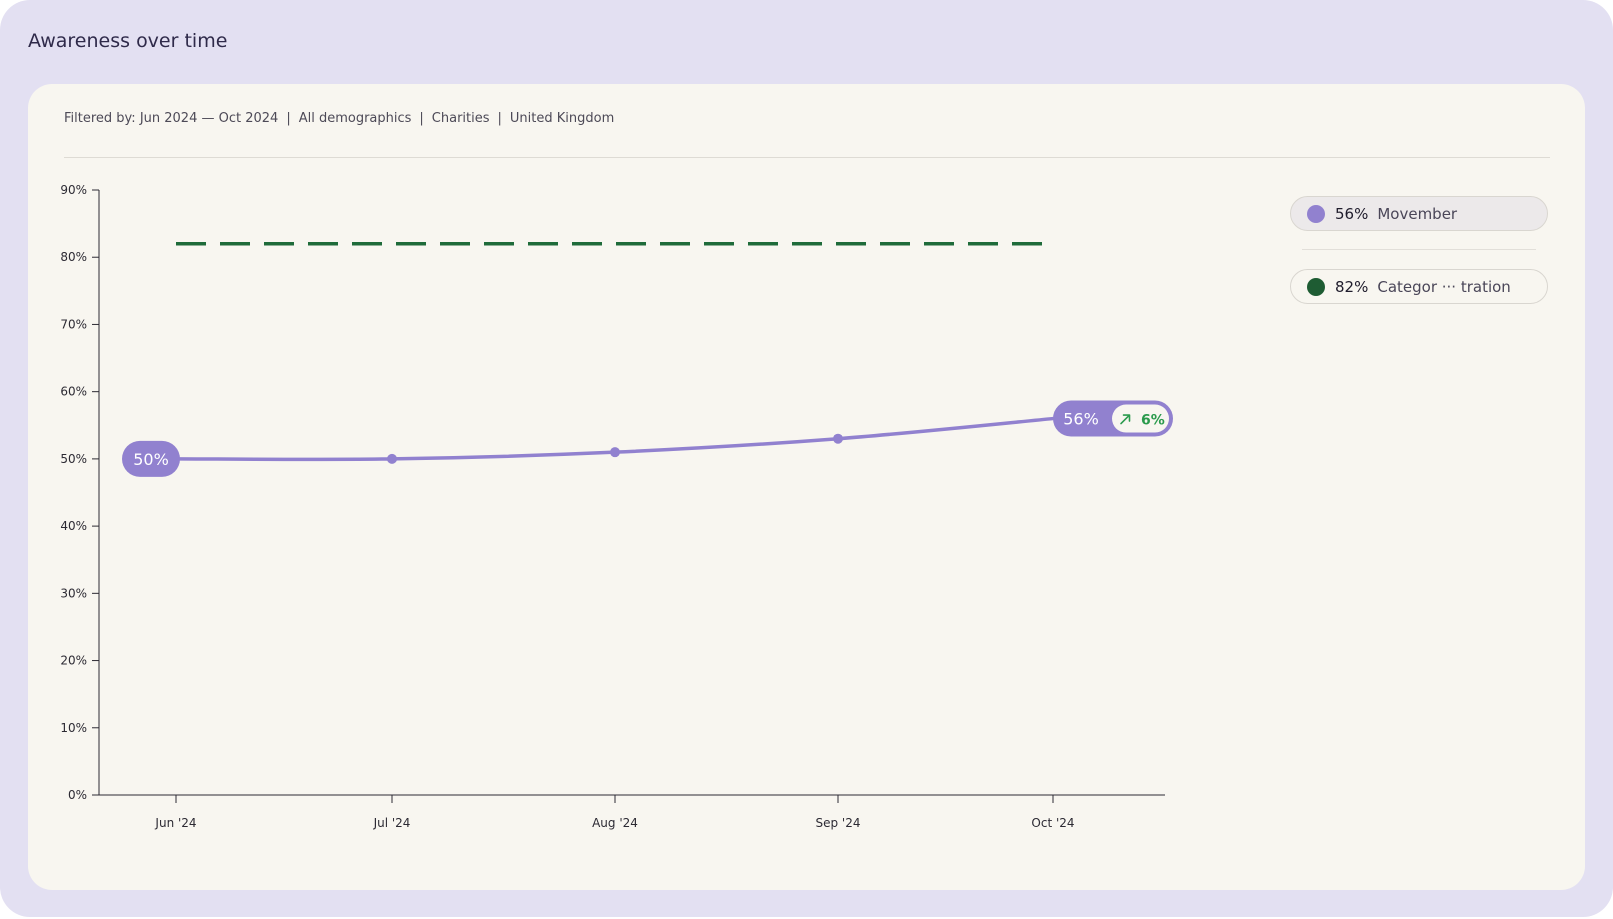 The height and width of the screenshot is (919, 1613). Describe the element at coordinates (1052, 823) in the screenshot. I see `x-tick-label: Oct '24` at that location.